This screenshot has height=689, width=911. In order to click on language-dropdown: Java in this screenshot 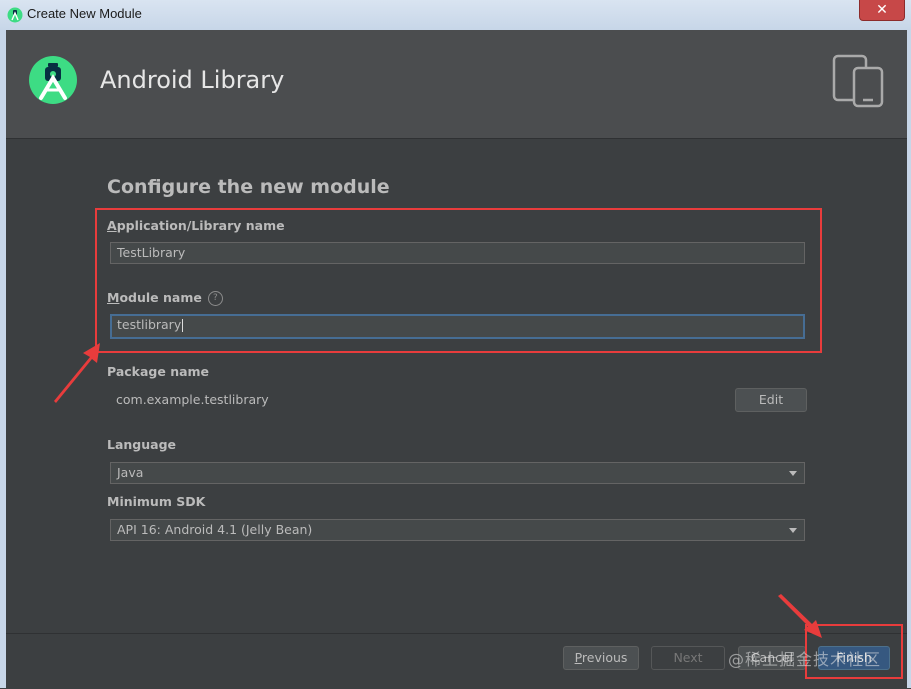, I will do `click(457, 473)`.